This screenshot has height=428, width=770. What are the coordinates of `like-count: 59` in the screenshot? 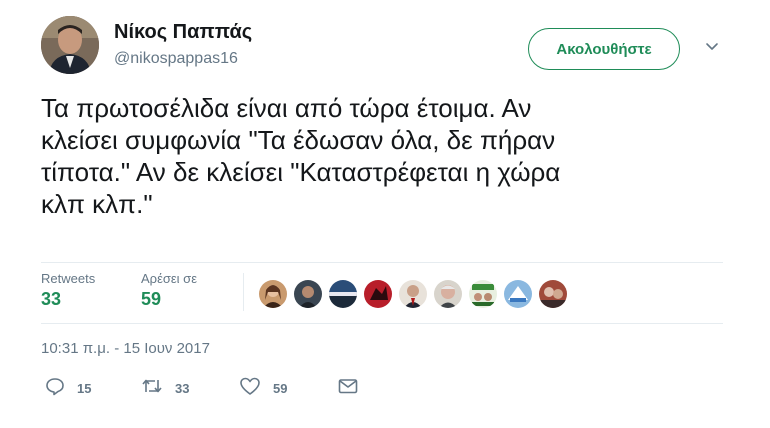 It's located at (280, 388).